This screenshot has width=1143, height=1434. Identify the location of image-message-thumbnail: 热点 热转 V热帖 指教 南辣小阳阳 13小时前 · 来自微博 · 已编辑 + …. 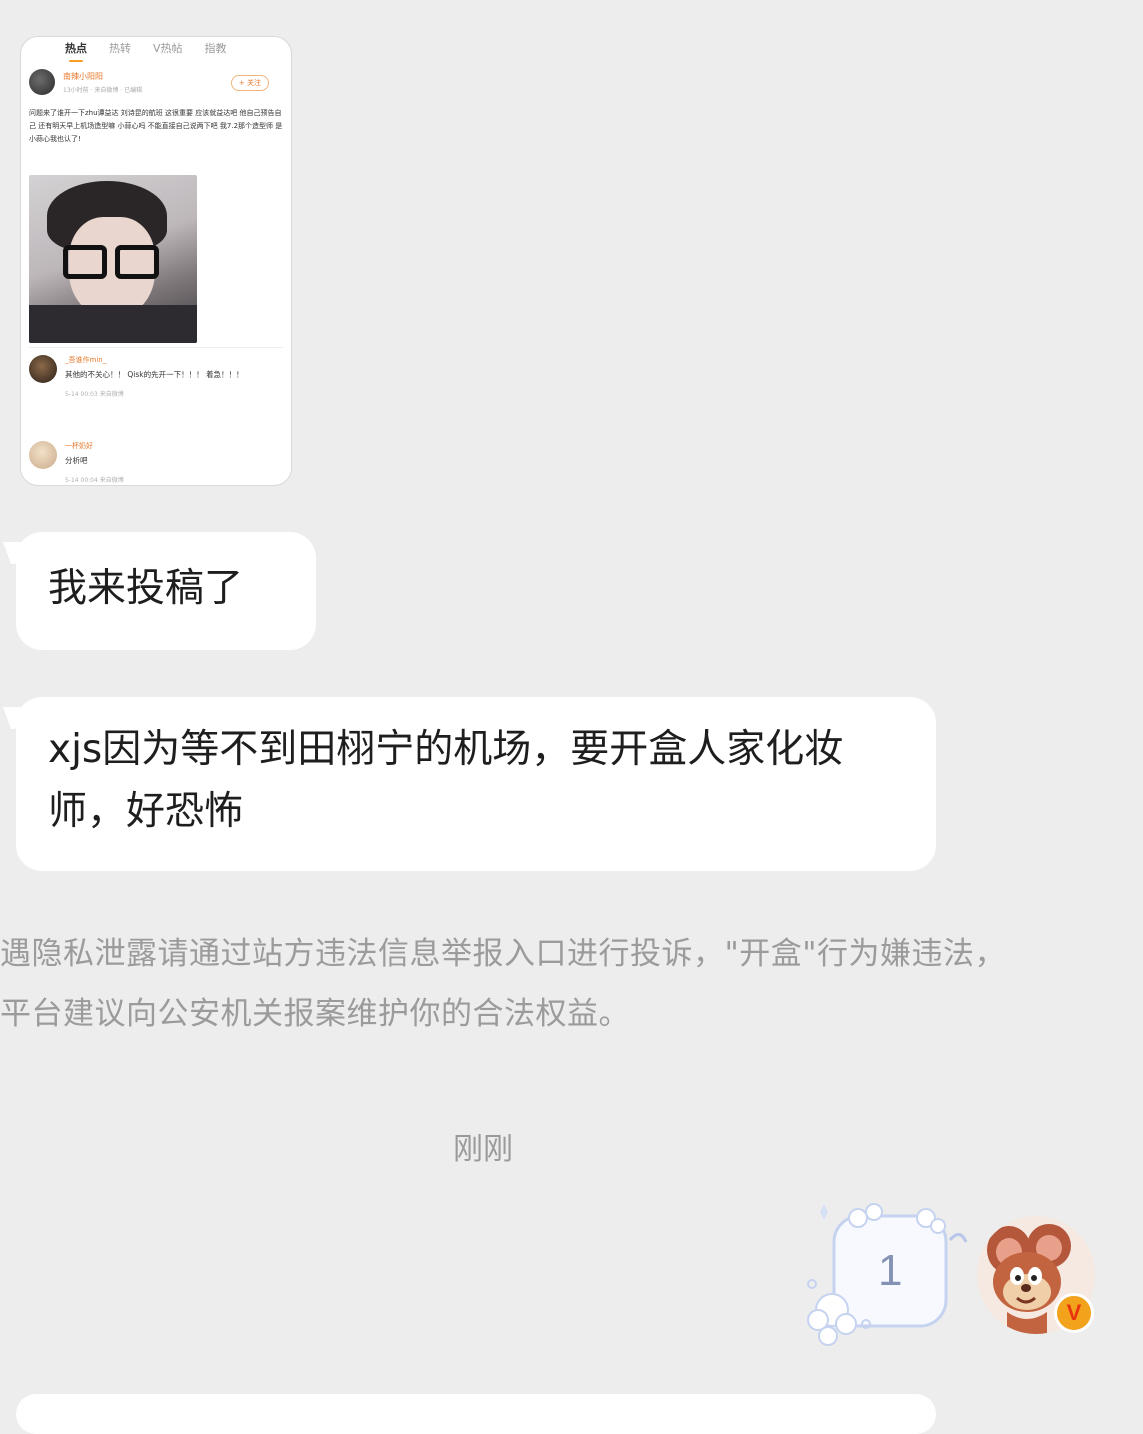
(156, 261).